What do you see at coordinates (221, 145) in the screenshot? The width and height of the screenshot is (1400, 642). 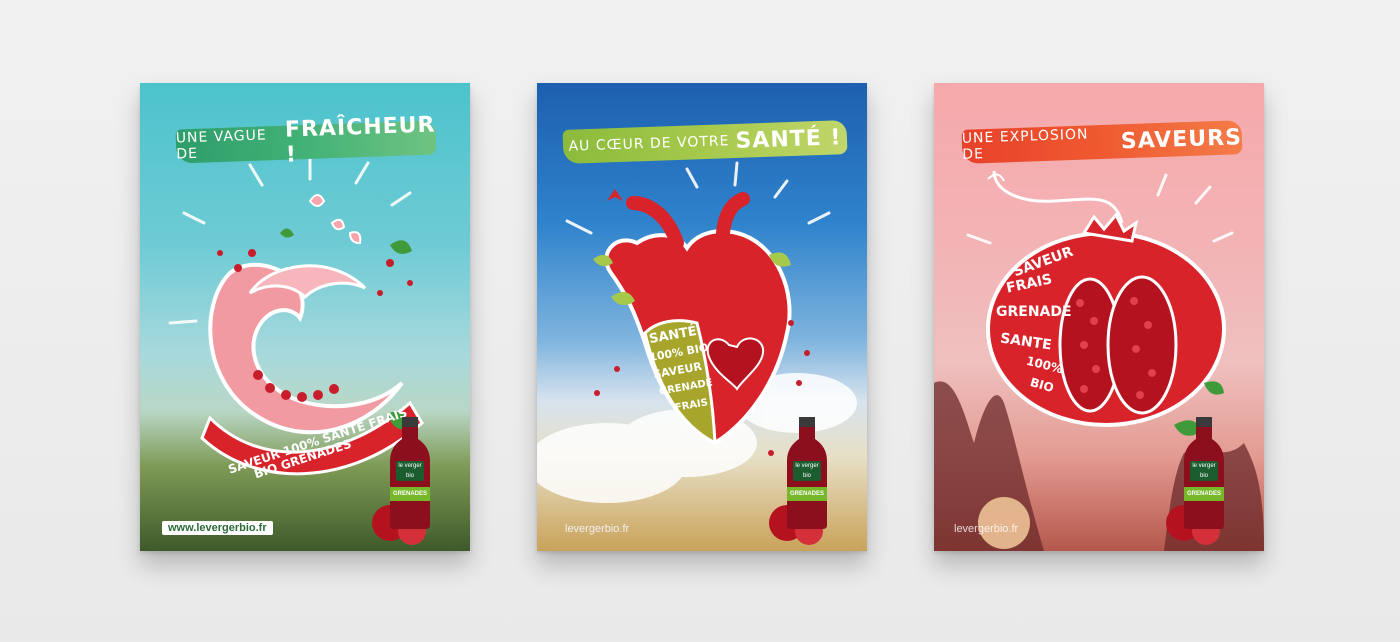 I see `banner-small-text: UNE VAGUE DE` at bounding box center [221, 145].